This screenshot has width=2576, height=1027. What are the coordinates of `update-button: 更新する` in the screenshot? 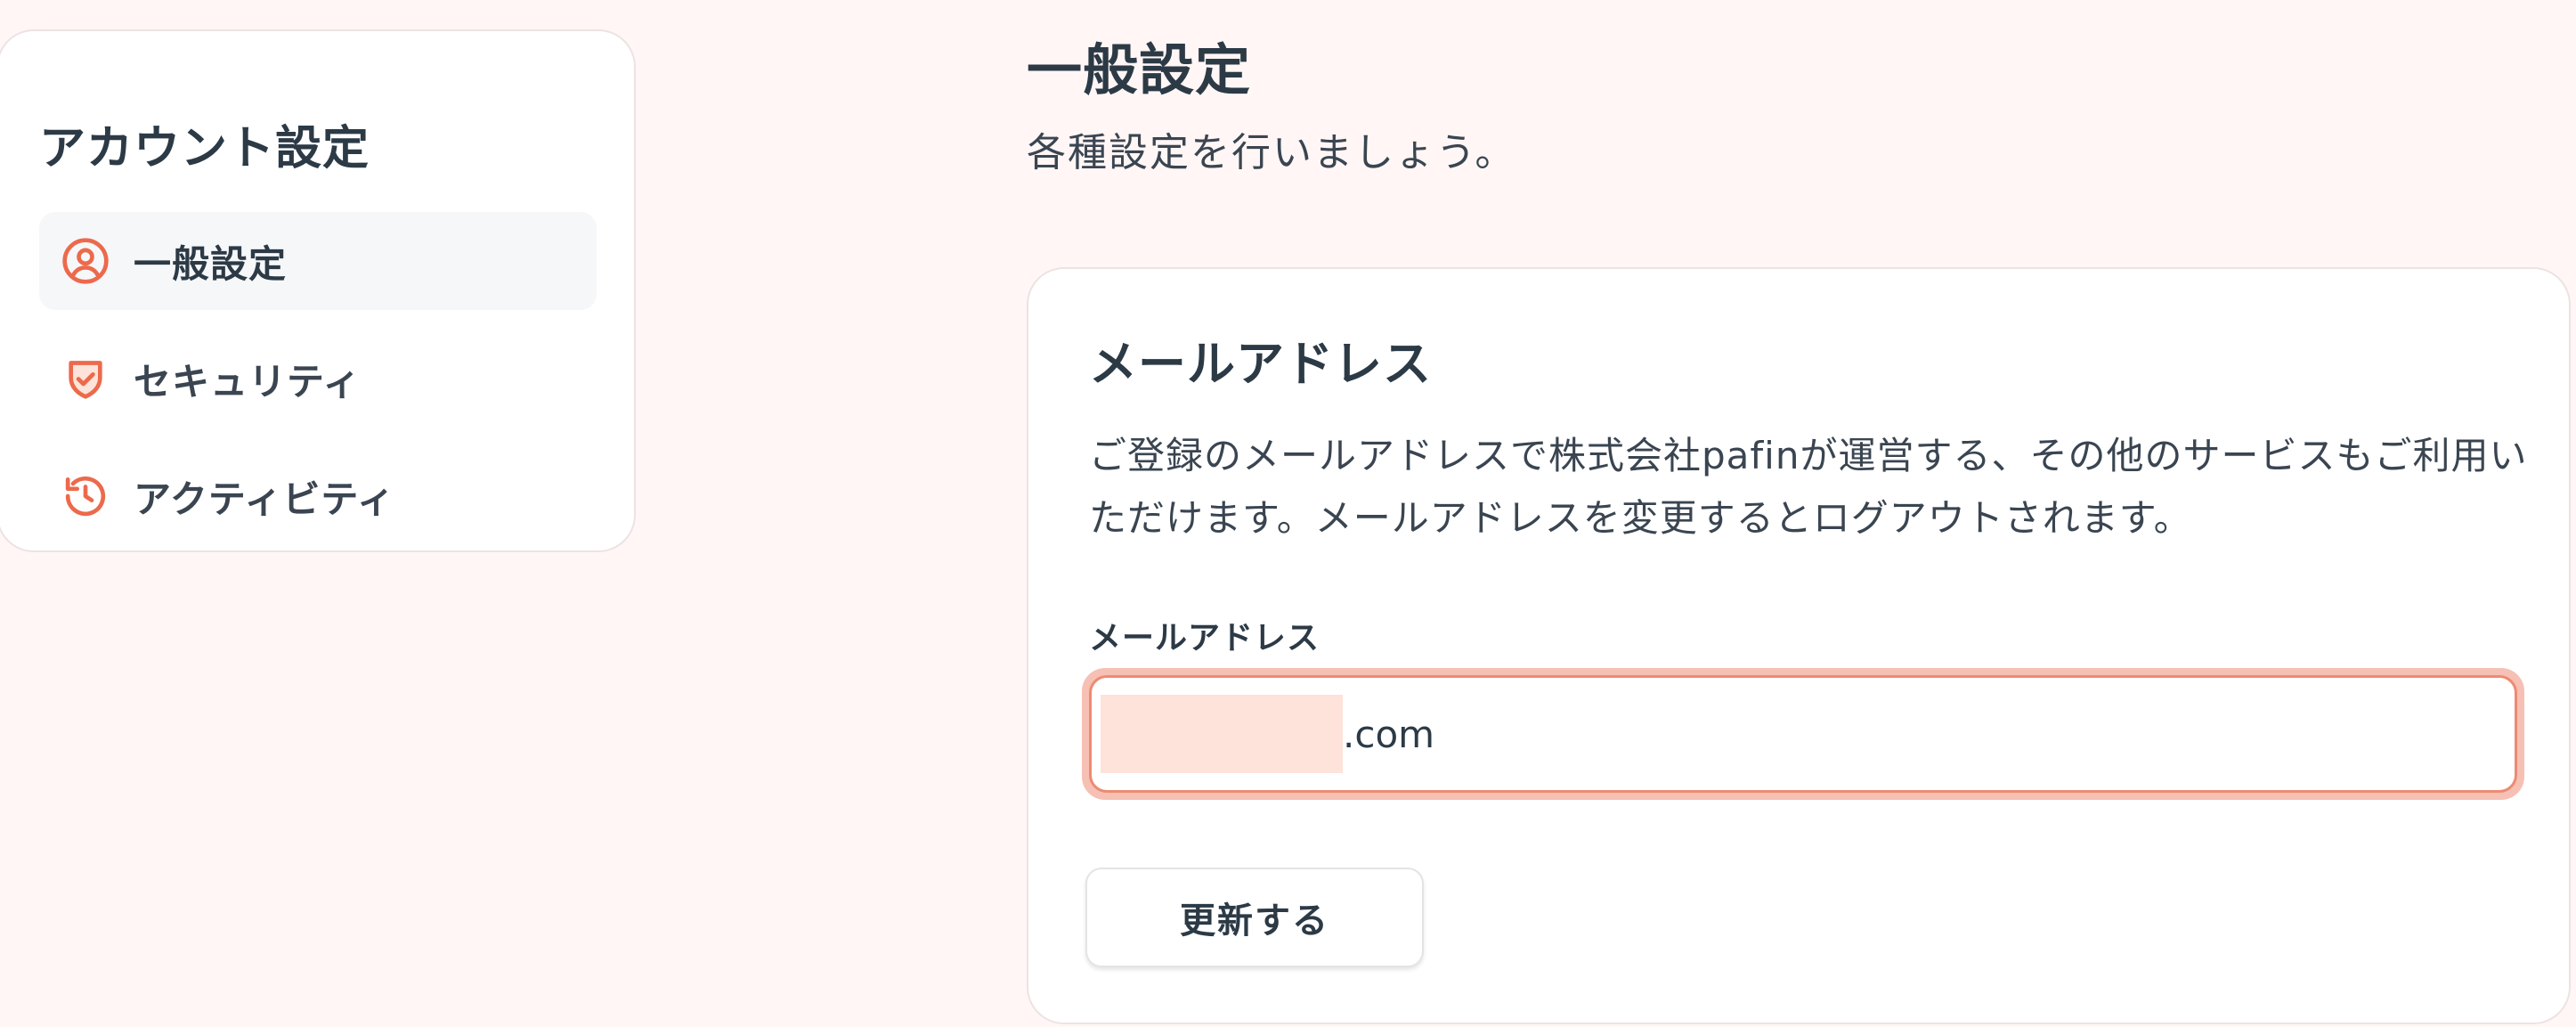 It's located at (1254, 918).